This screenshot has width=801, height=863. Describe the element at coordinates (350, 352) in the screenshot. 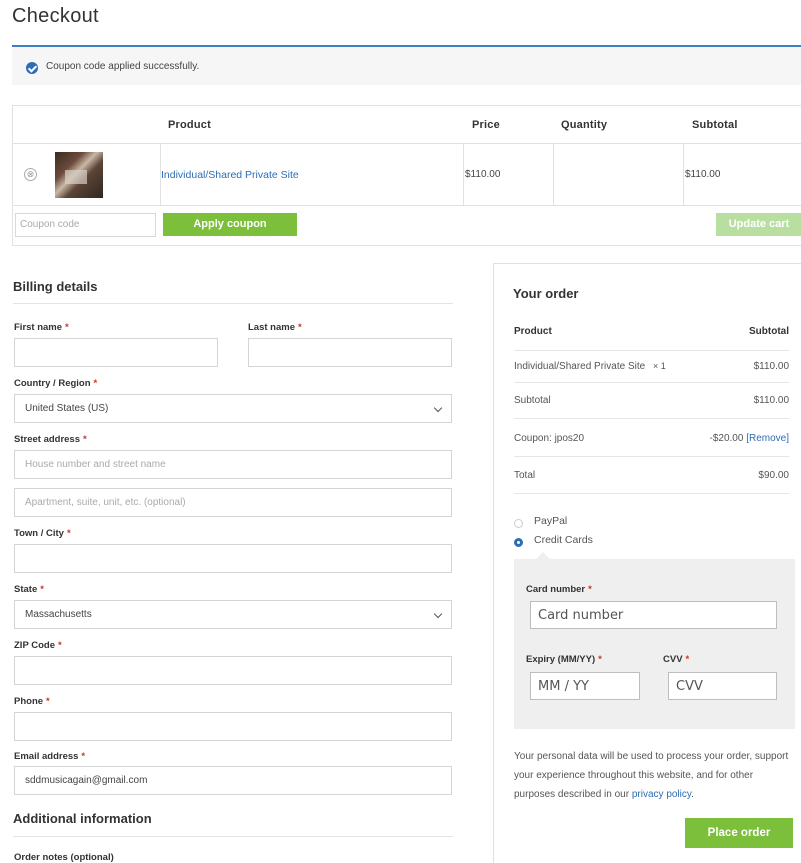

I see `last-name-field` at that location.